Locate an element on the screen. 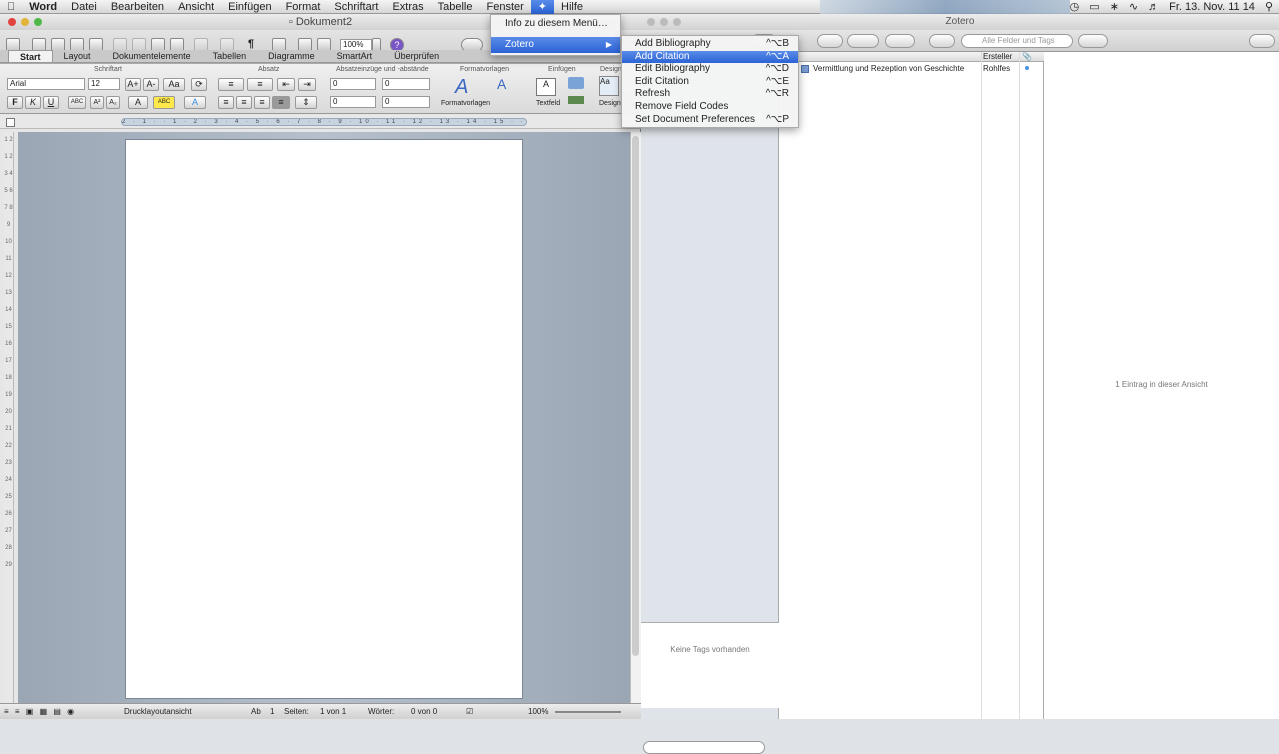 The width and height of the screenshot is (1279, 754). tab-ueberpruefen: Überprüfen is located at coordinates (416, 56).